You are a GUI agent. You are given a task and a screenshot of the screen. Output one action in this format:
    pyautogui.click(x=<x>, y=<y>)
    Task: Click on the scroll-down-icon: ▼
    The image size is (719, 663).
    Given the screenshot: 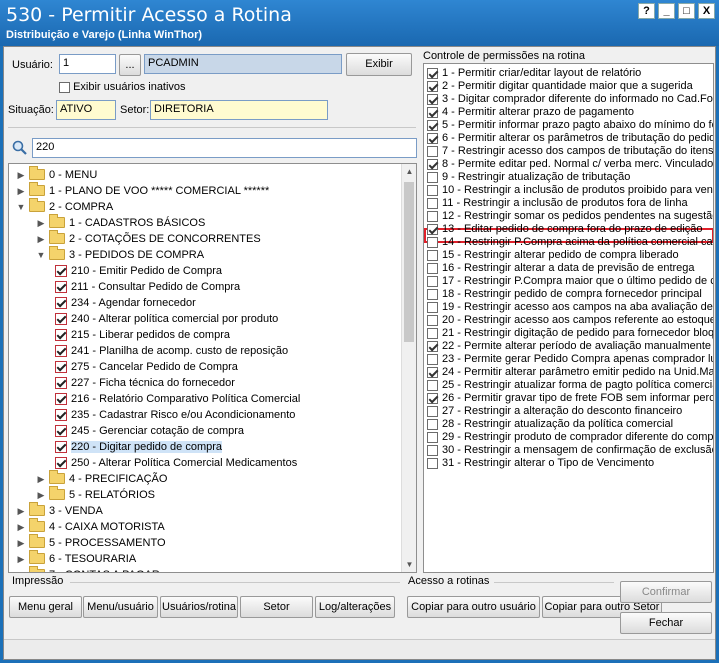 What is the action you would take?
    pyautogui.click(x=409, y=564)
    